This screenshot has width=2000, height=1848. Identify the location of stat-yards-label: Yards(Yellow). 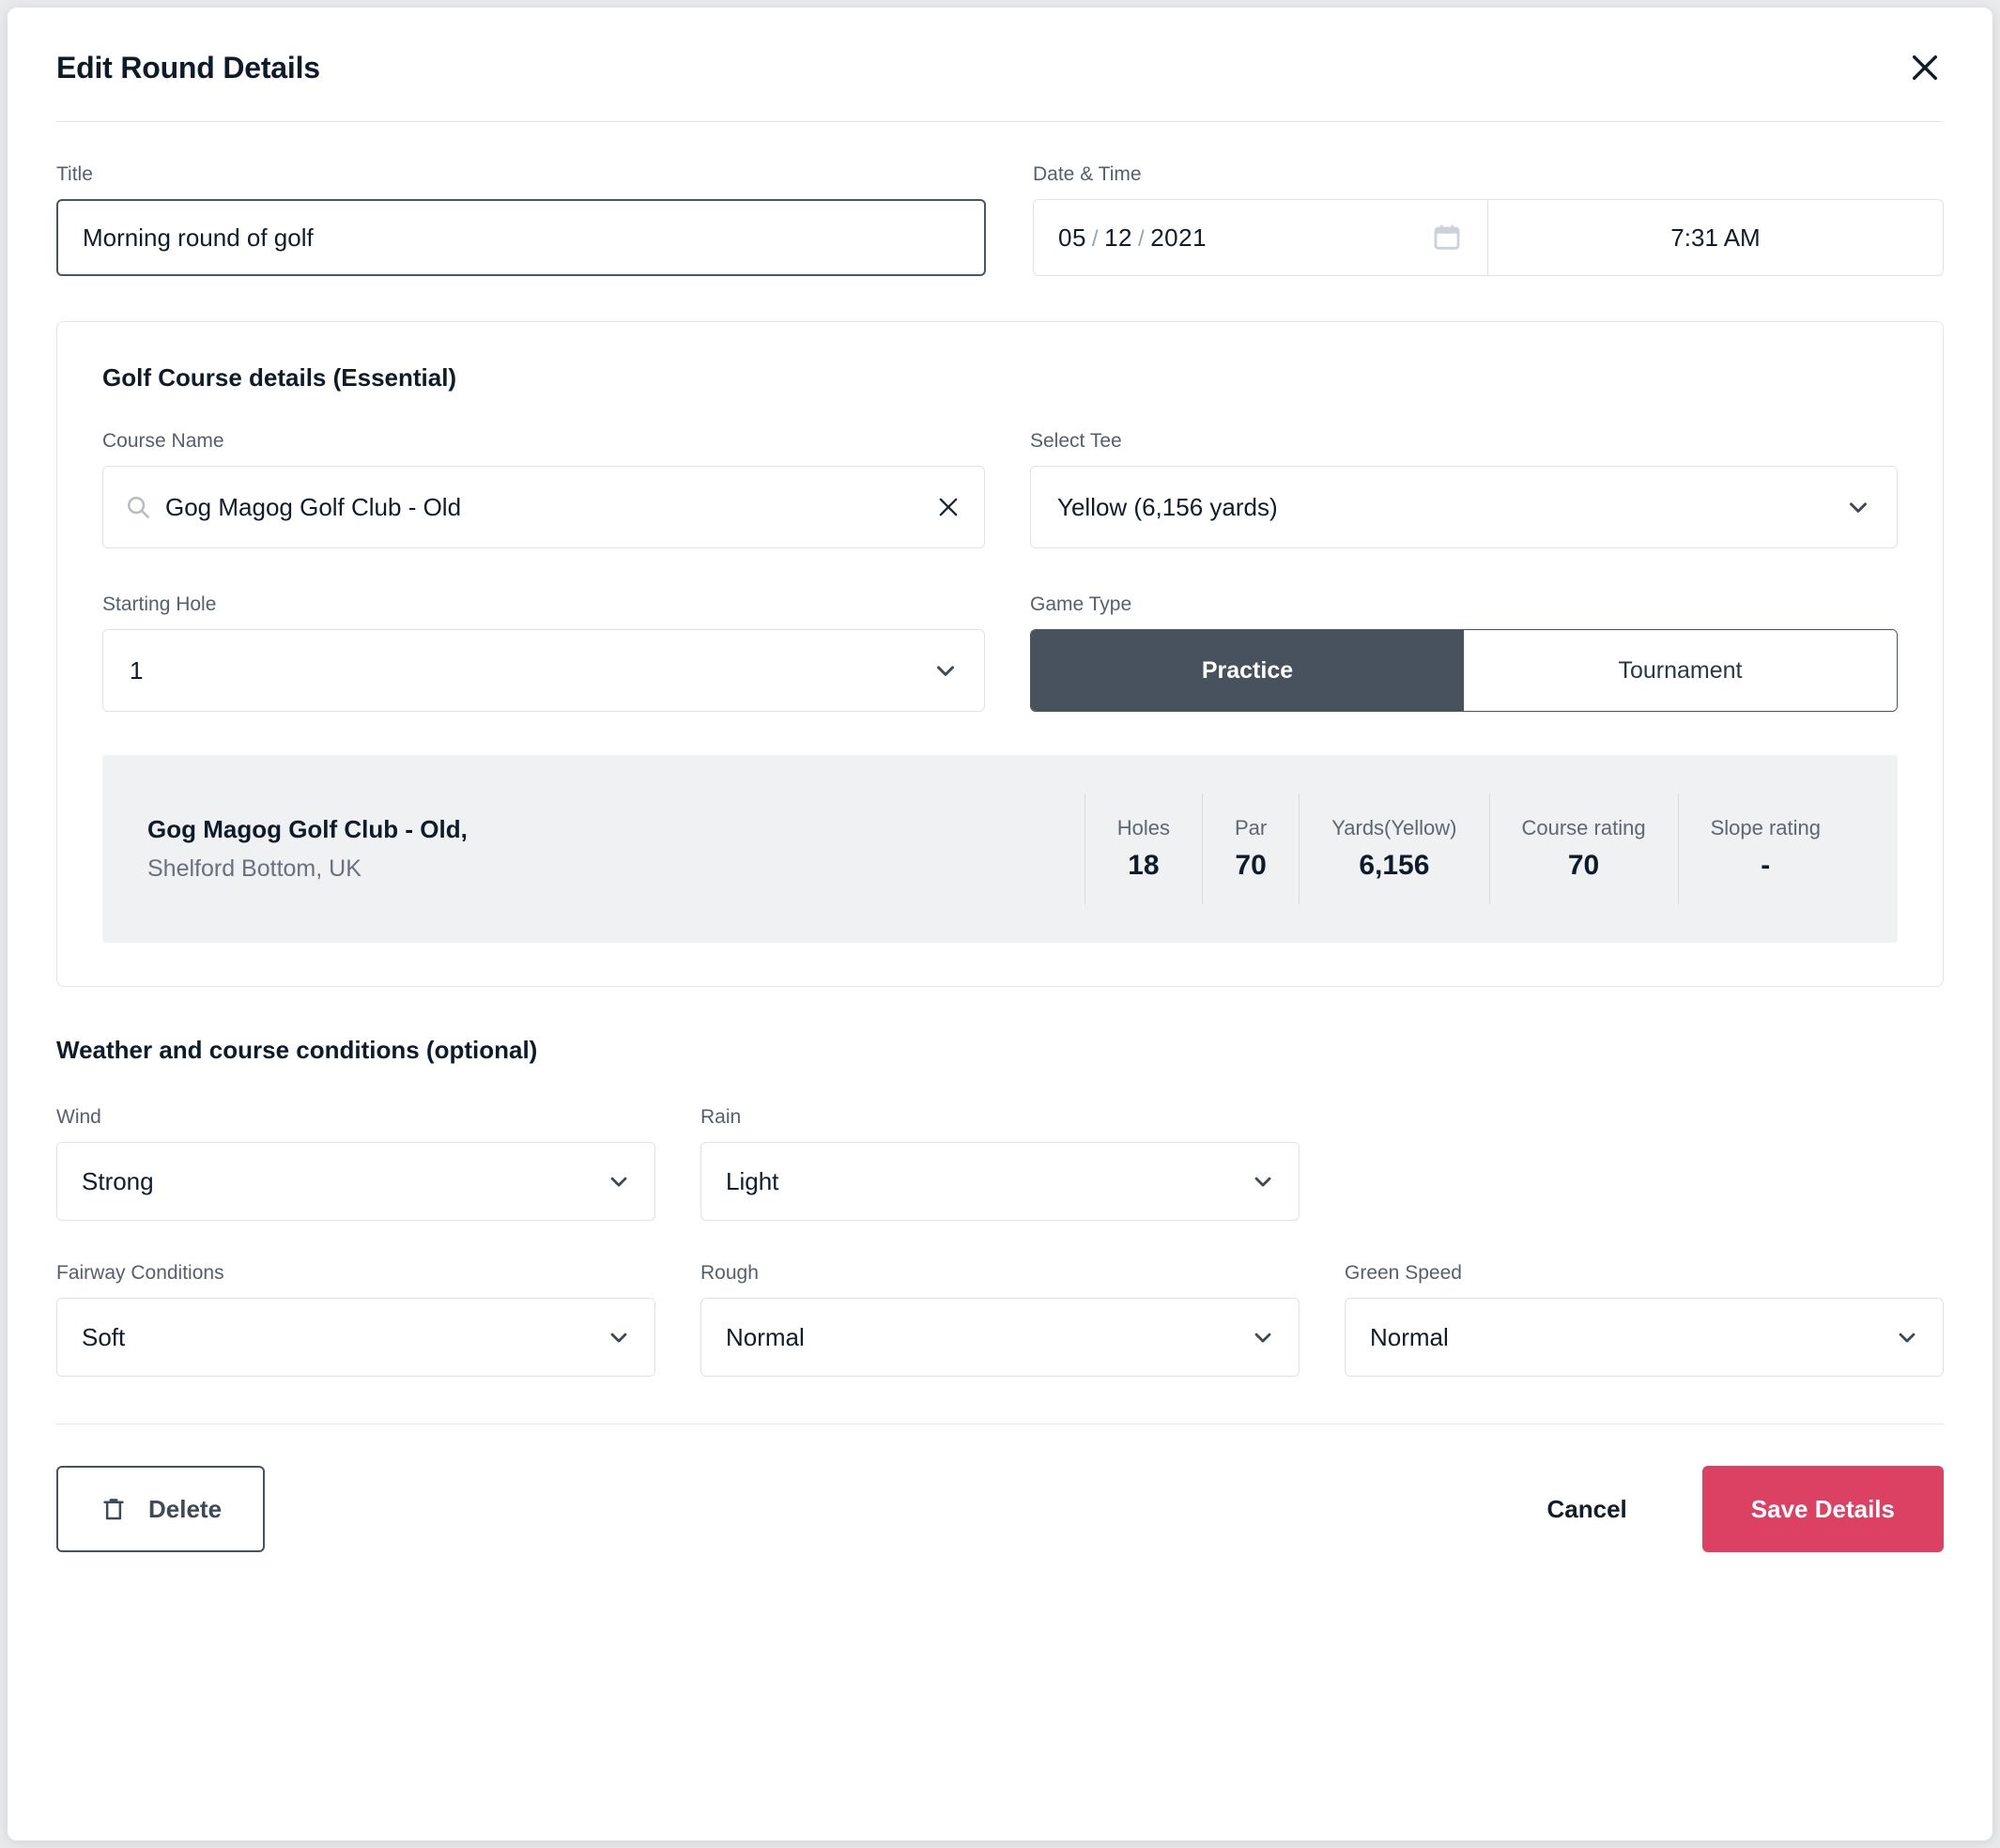
(1394, 827).